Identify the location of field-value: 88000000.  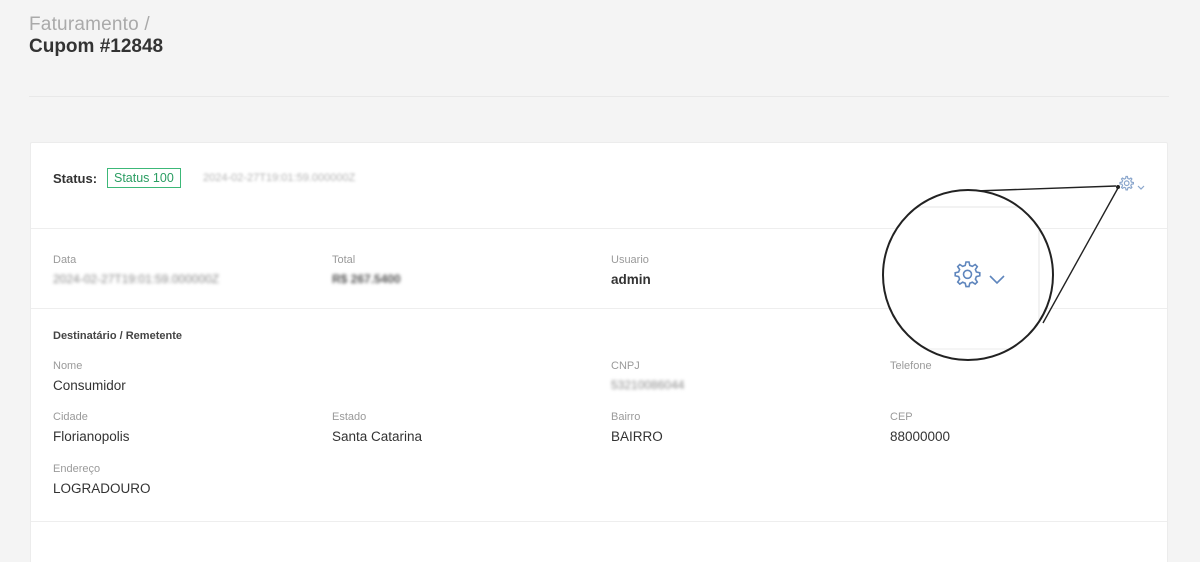
(920, 436).